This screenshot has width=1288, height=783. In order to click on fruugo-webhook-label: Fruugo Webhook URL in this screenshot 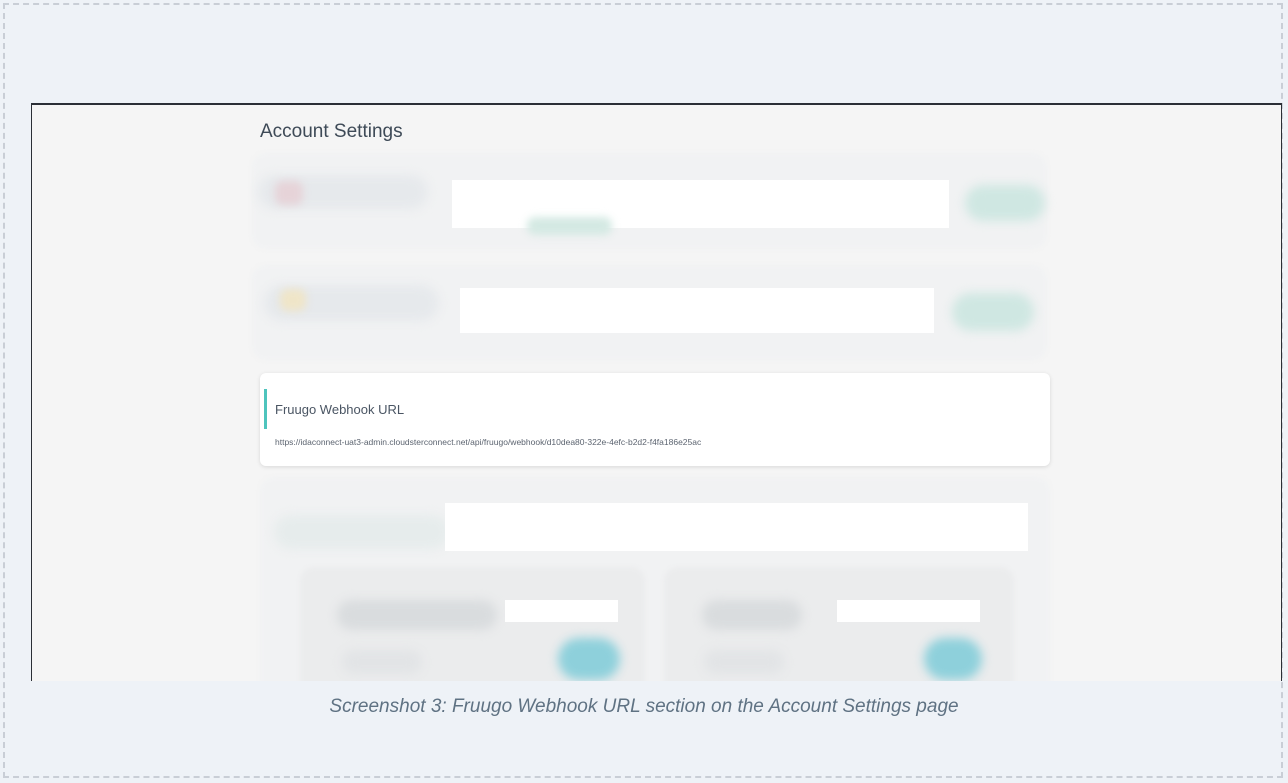, I will do `click(340, 409)`.